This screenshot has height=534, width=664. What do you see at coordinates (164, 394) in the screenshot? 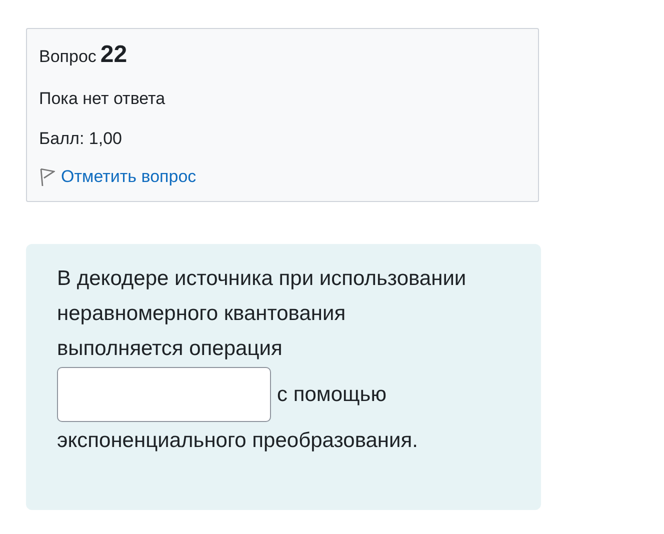
I see `answer-field` at bounding box center [164, 394].